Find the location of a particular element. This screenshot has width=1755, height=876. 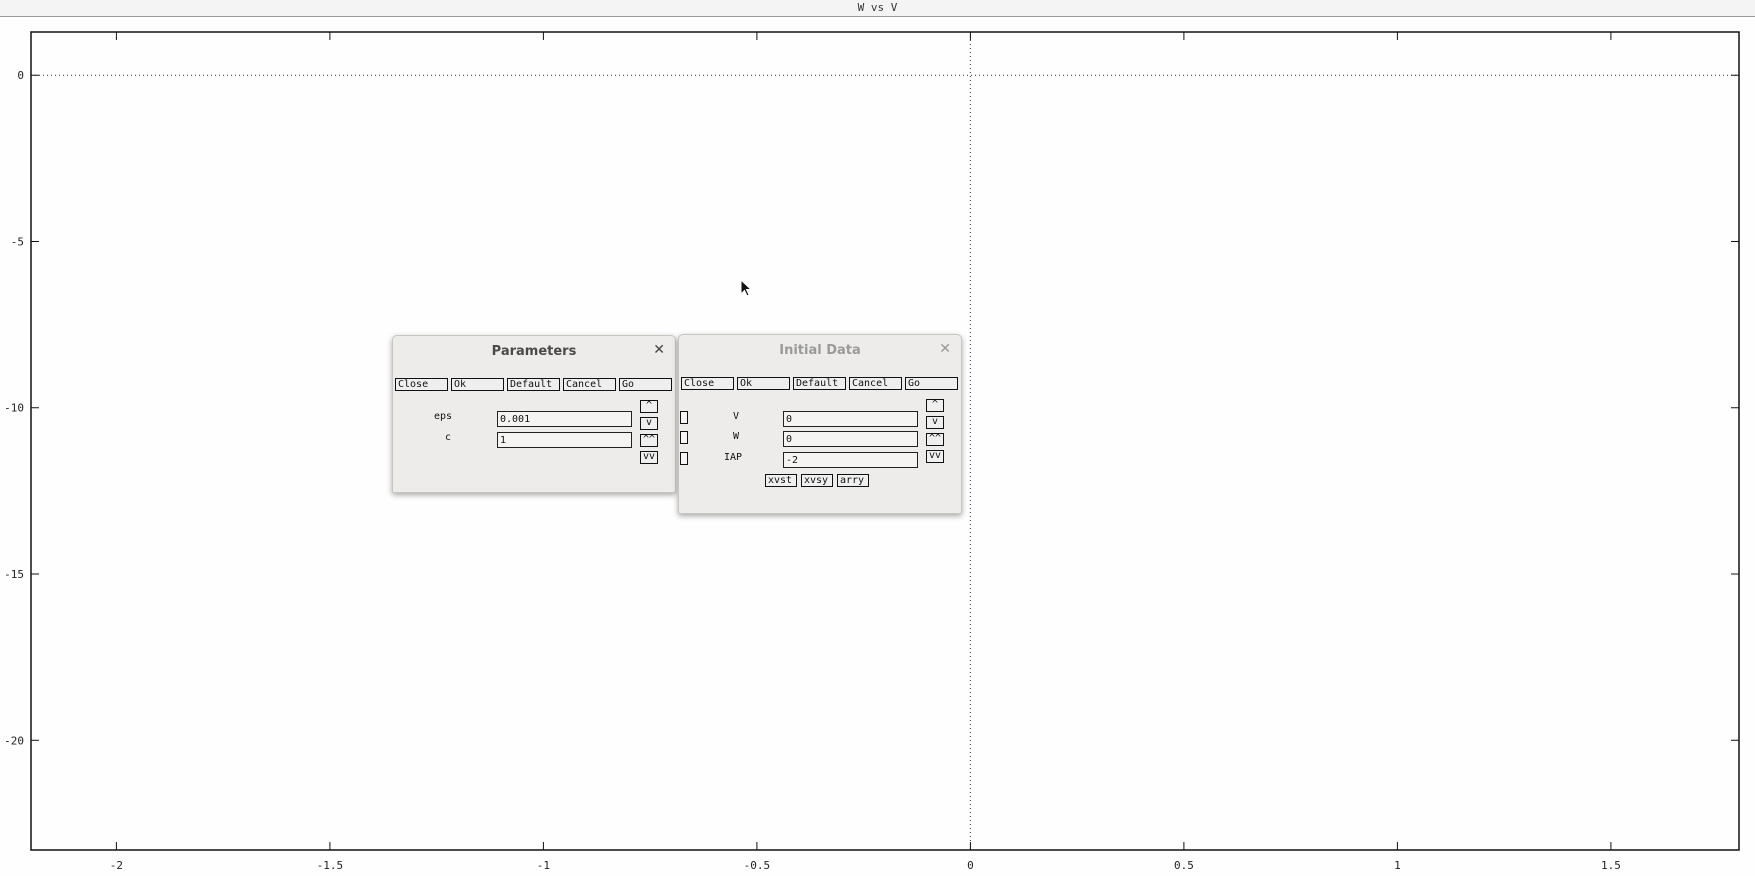

initial-label-w: W is located at coordinates (736, 436).